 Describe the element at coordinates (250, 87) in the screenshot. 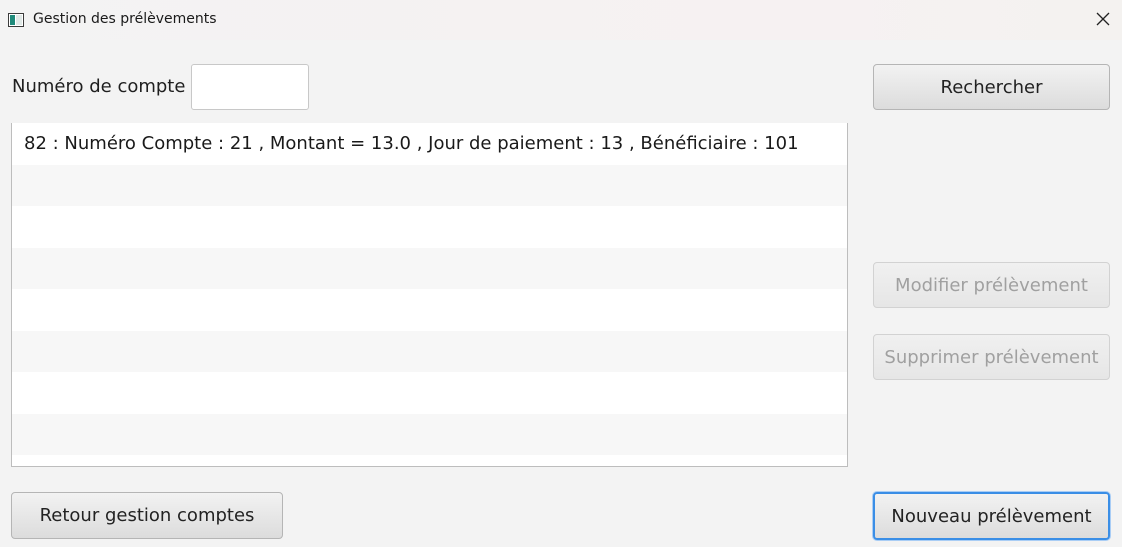

I see `account-number-input` at that location.